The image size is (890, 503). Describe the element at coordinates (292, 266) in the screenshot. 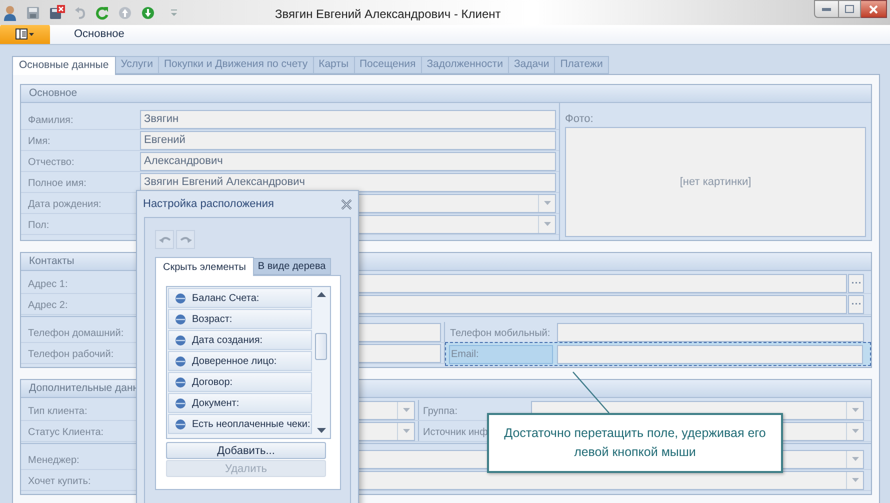

I see `tab: В виде дерева` at that location.